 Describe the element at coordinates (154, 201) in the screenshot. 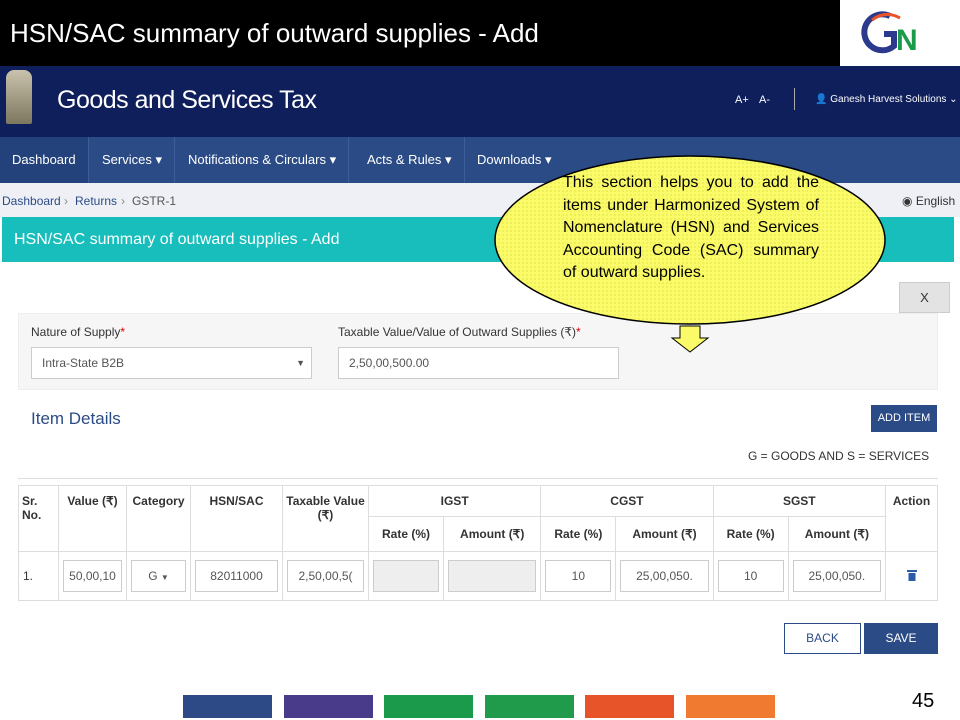

I see `breadcrumb-gstr1: GSTR-1` at that location.